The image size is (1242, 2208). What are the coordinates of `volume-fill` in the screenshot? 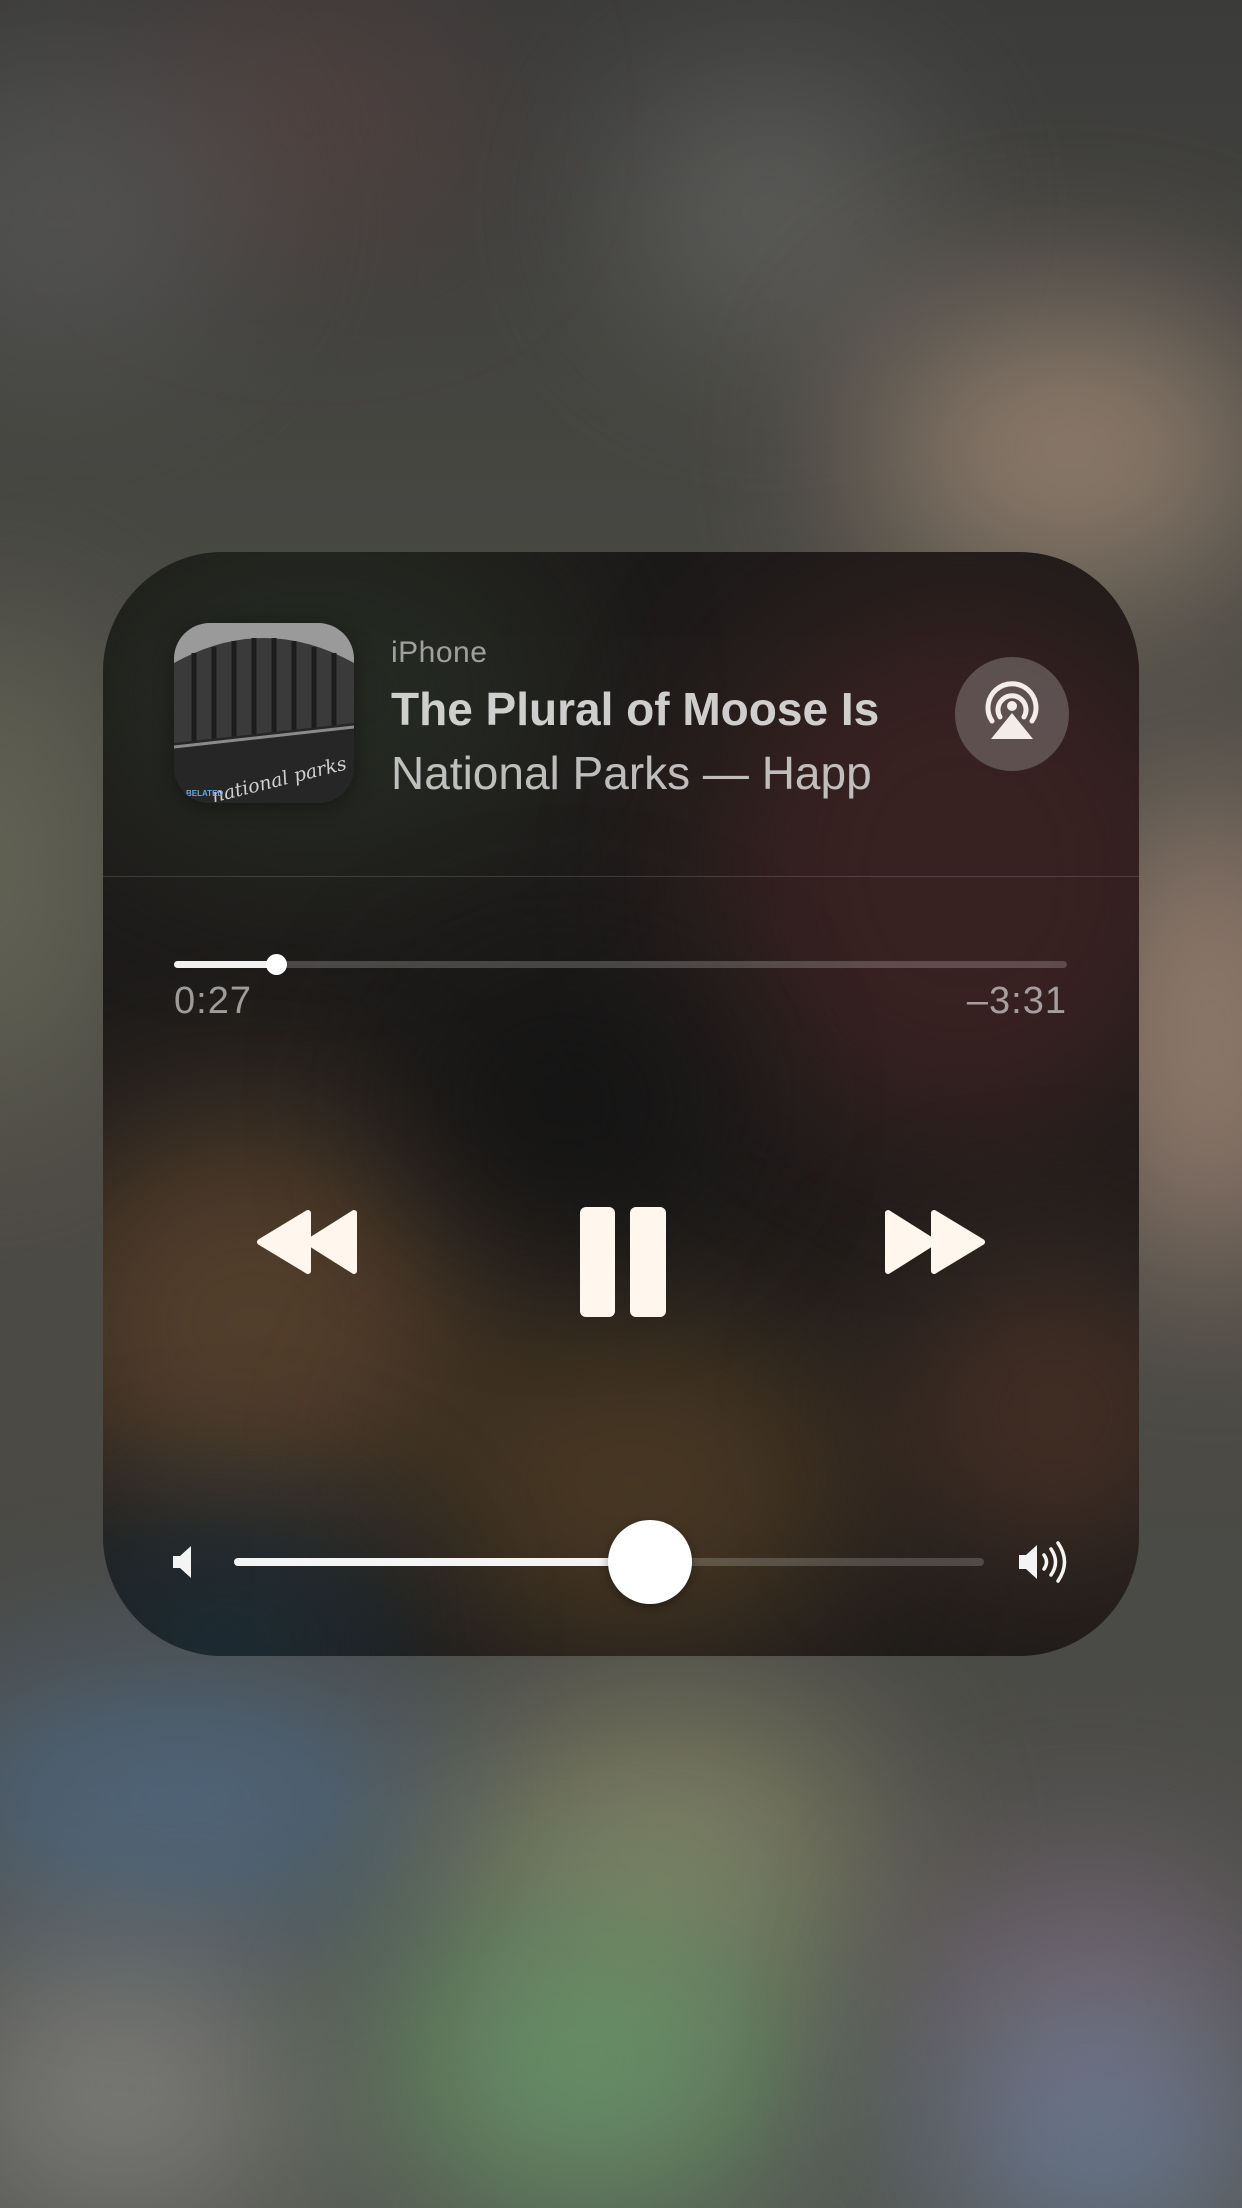 It's located at (442, 1562).